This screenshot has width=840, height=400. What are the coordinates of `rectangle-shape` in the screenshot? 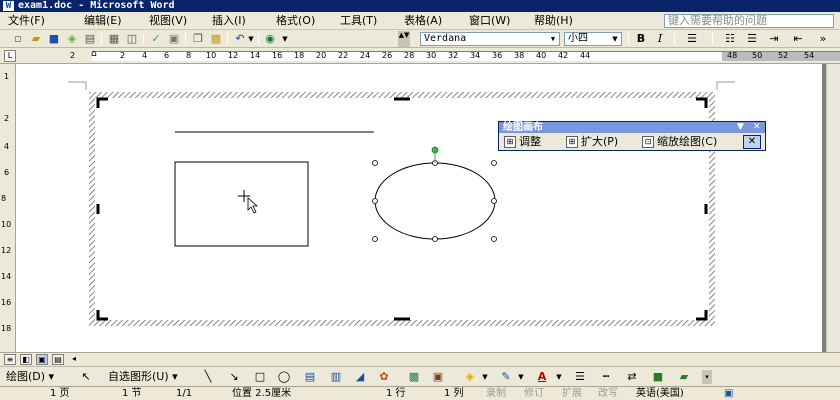 It's located at (241, 204).